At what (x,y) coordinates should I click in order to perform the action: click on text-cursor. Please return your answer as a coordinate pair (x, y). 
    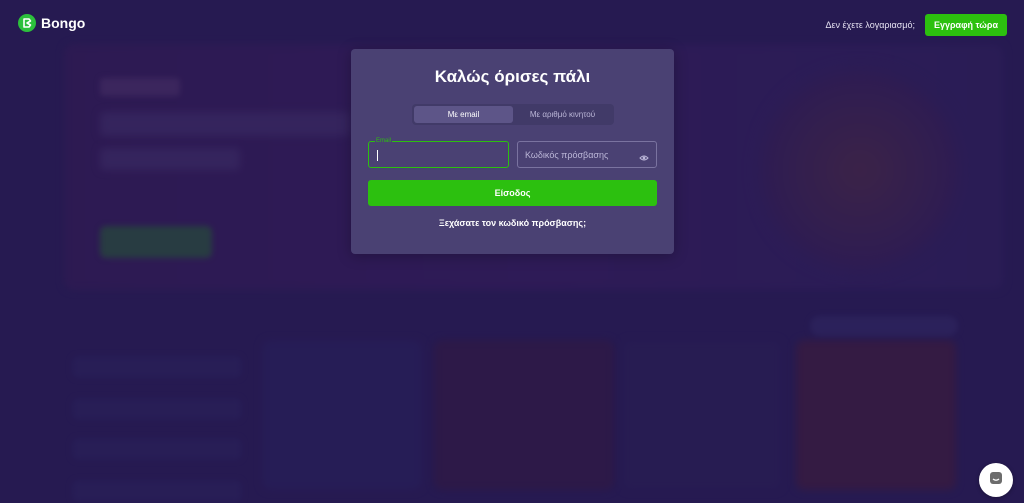
    Looking at the image, I should click on (377, 155).